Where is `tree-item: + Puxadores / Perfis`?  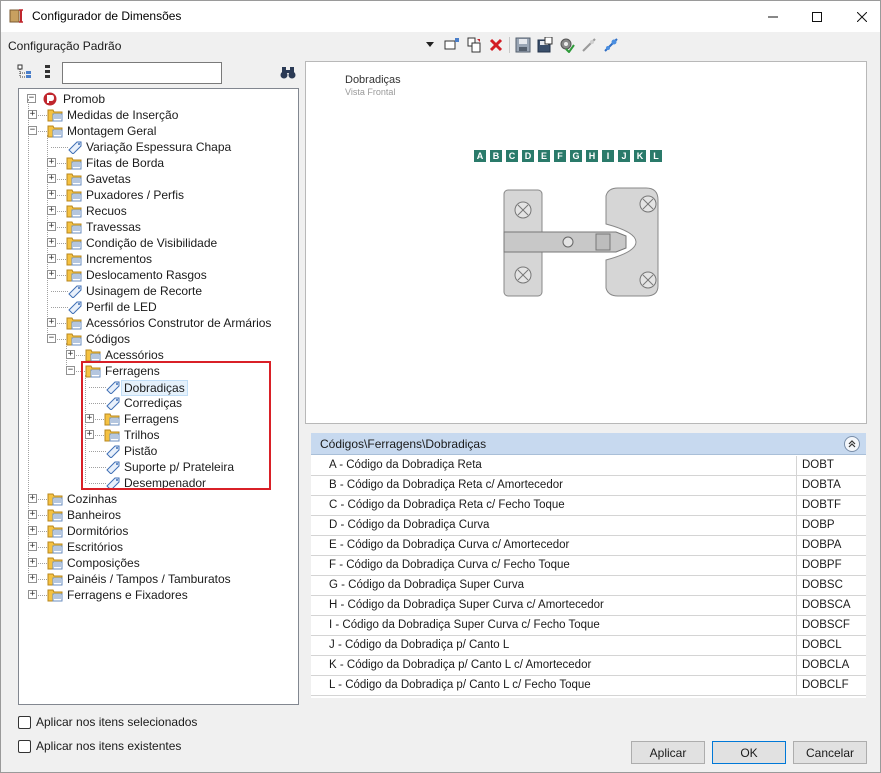 tree-item: + Puxadores / Perfis is located at coordinates (158, 195).